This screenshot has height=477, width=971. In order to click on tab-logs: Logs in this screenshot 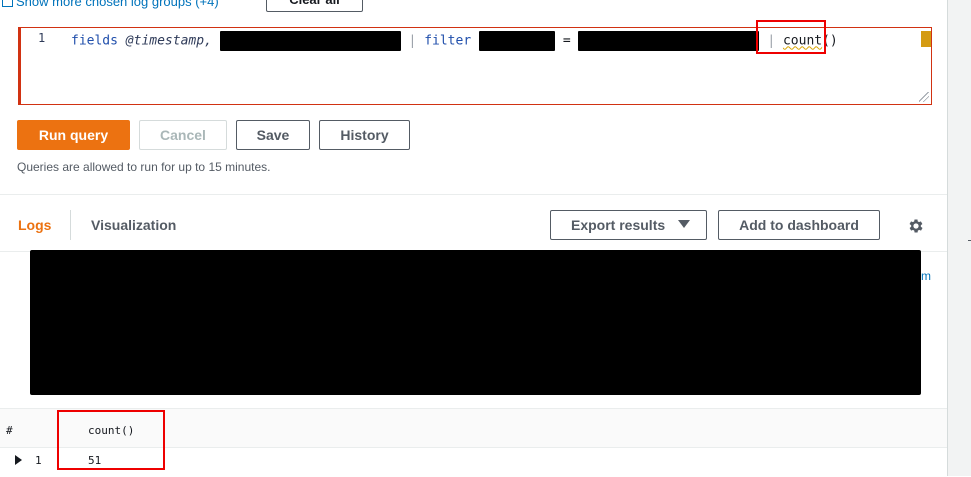, I will do `click(34, 225)`.